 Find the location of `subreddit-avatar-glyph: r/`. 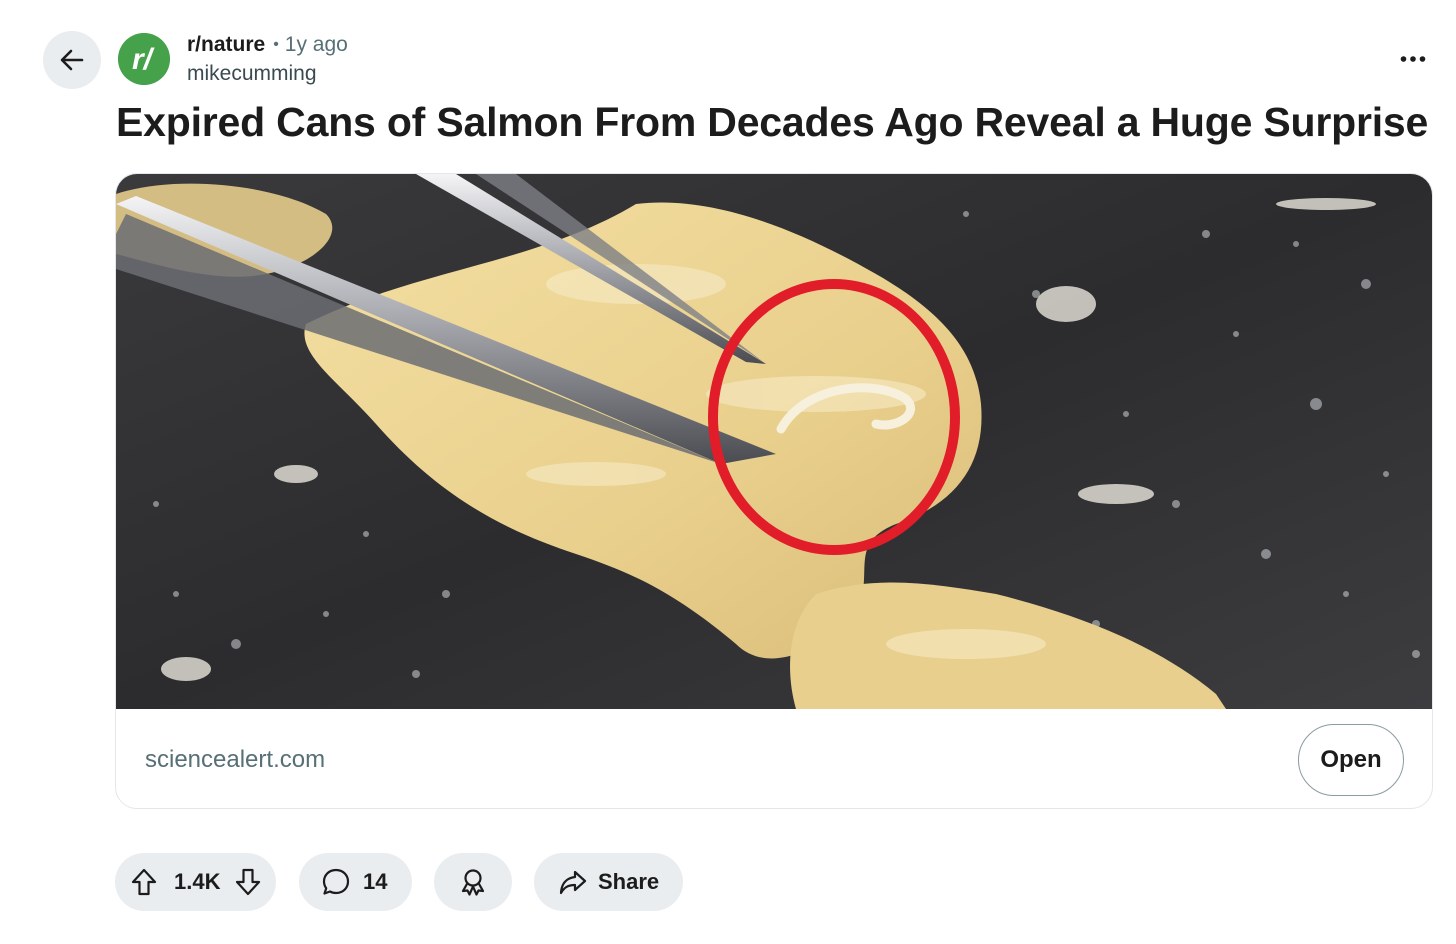

subreddit-avatar-glyph: r/ is located at coordinates (143, 59).